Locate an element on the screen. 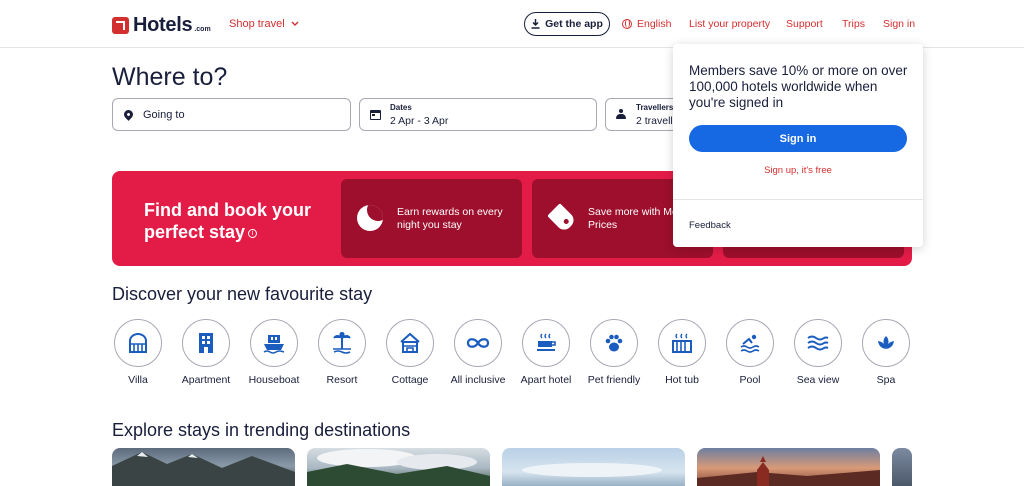 The image size is (1024, 486). destination-placeholder: Going to is located at coordinates (164, 114).